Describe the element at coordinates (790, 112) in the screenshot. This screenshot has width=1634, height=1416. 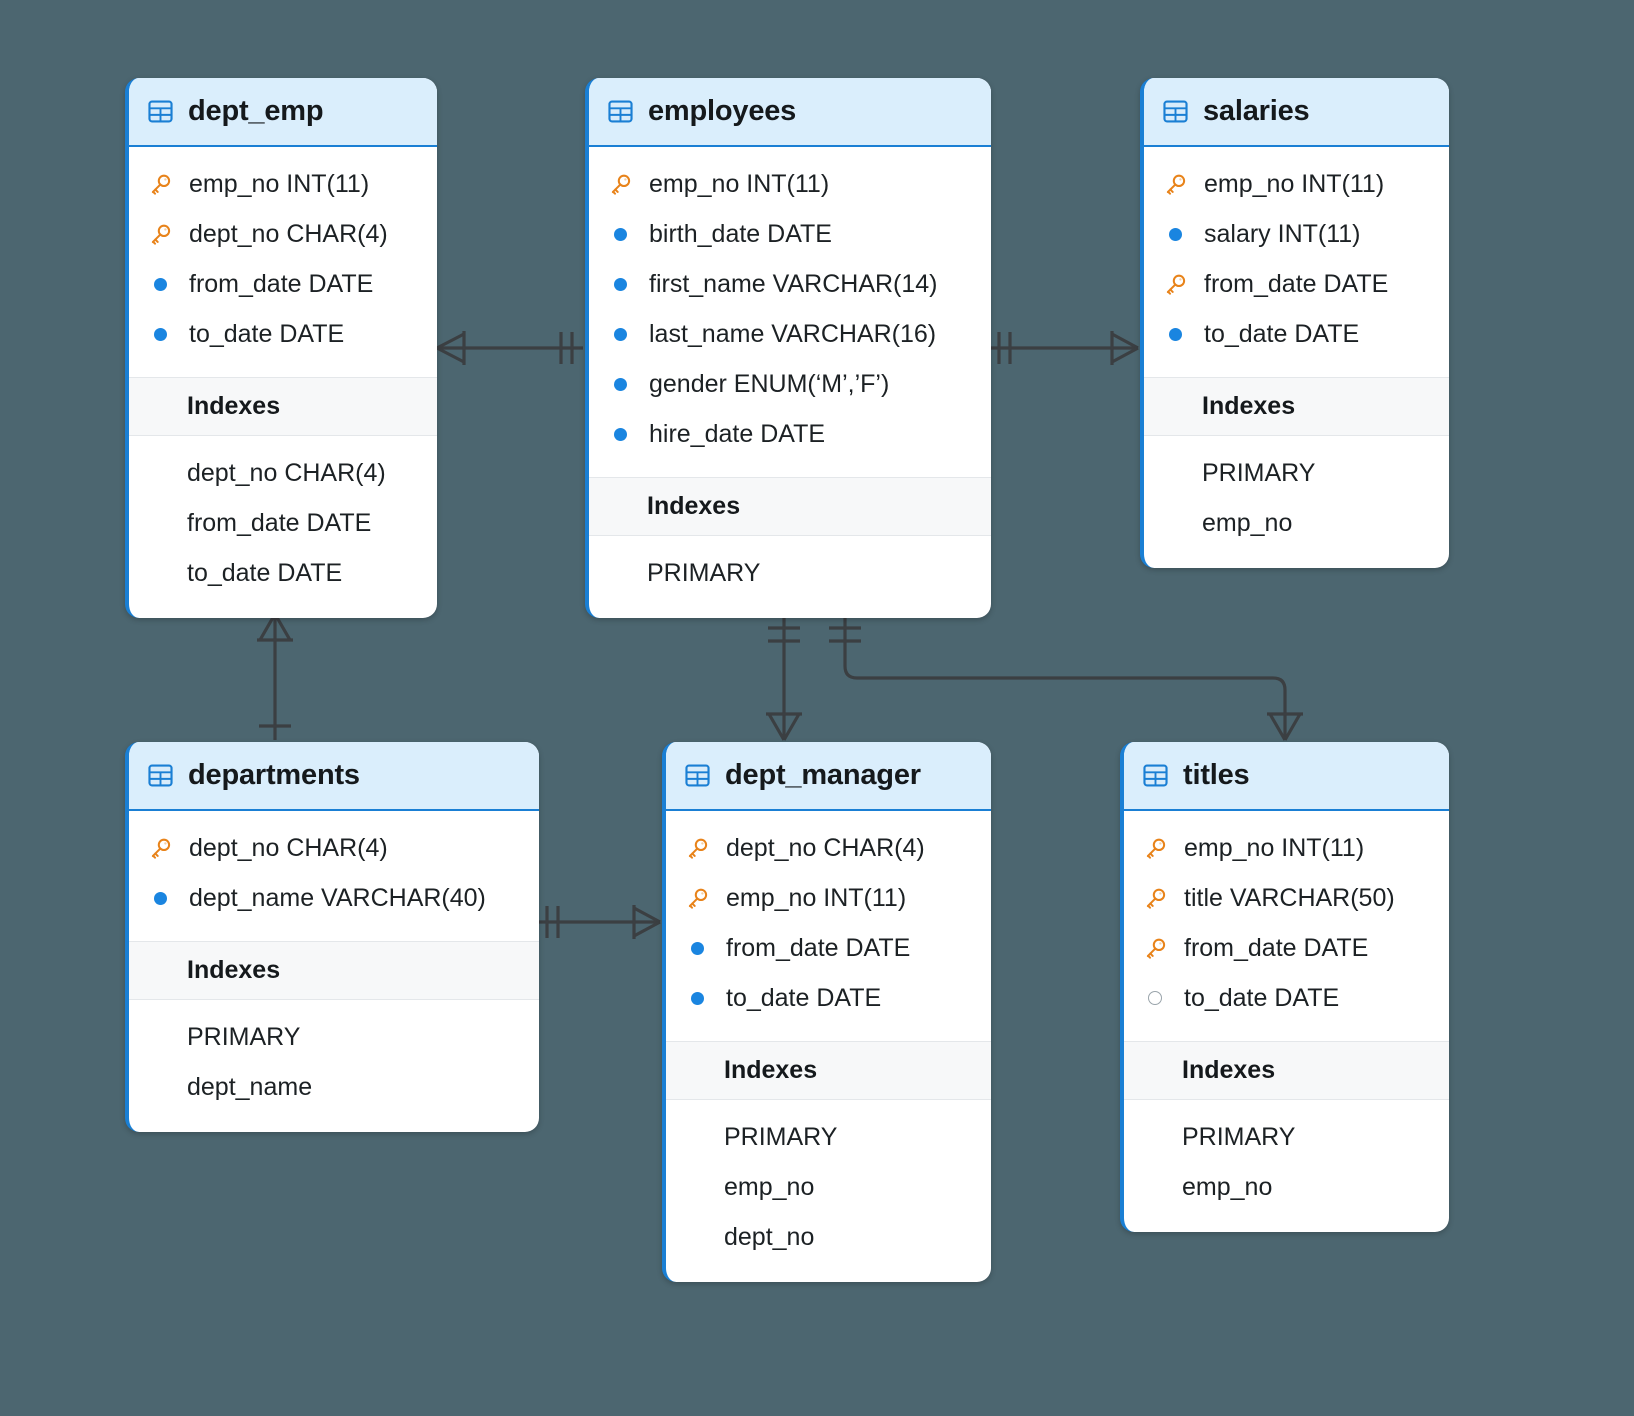
I see `table-header-employees: employees` at that location.